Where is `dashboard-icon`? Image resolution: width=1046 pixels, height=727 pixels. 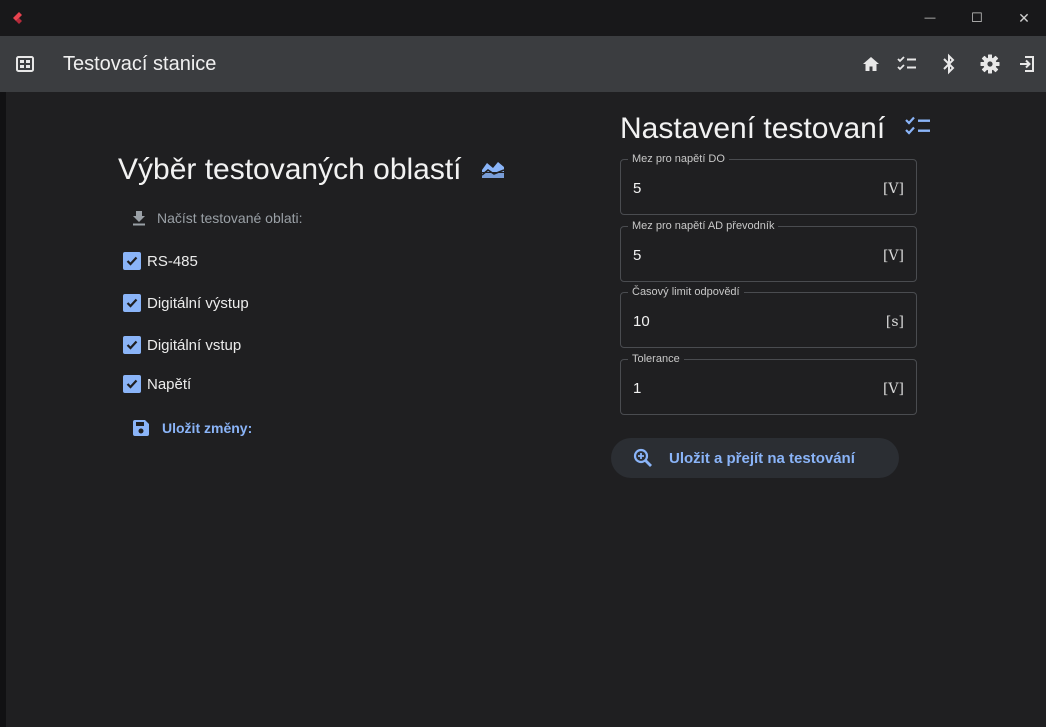 dashboard-icon is located at coordinates (25, 64).